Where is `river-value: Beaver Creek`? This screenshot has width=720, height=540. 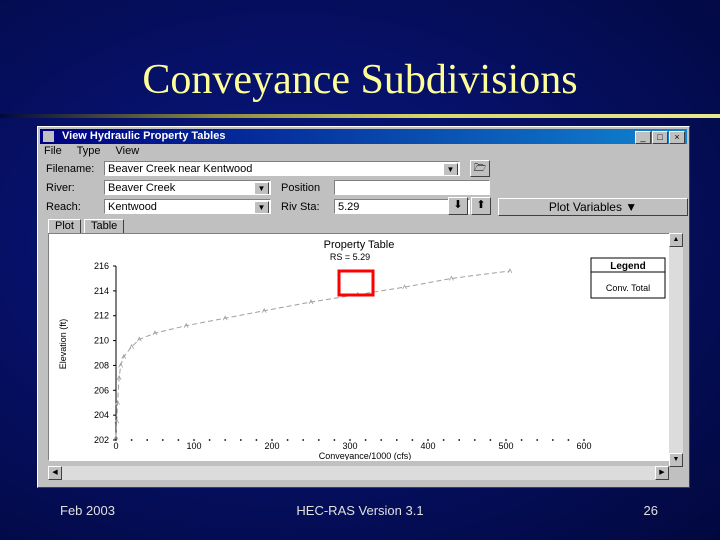 river-value: Beaver Creek is located at coordinates (142, 188).